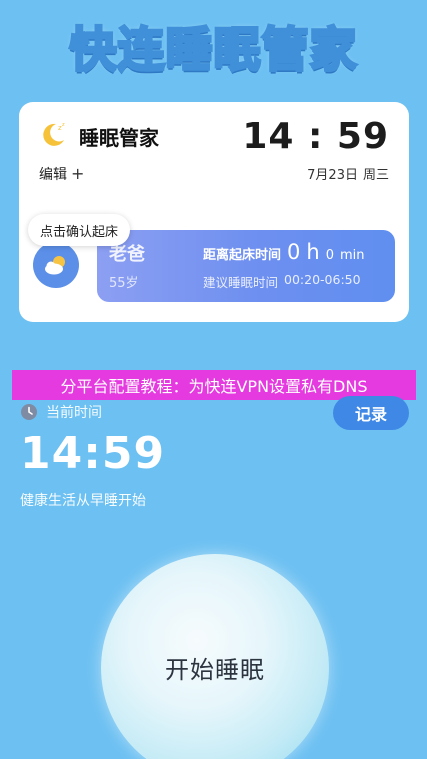 This screenshot has width=427, height=759. I want to click on banner-title: 快连睡眠管家, so click(213, 50).